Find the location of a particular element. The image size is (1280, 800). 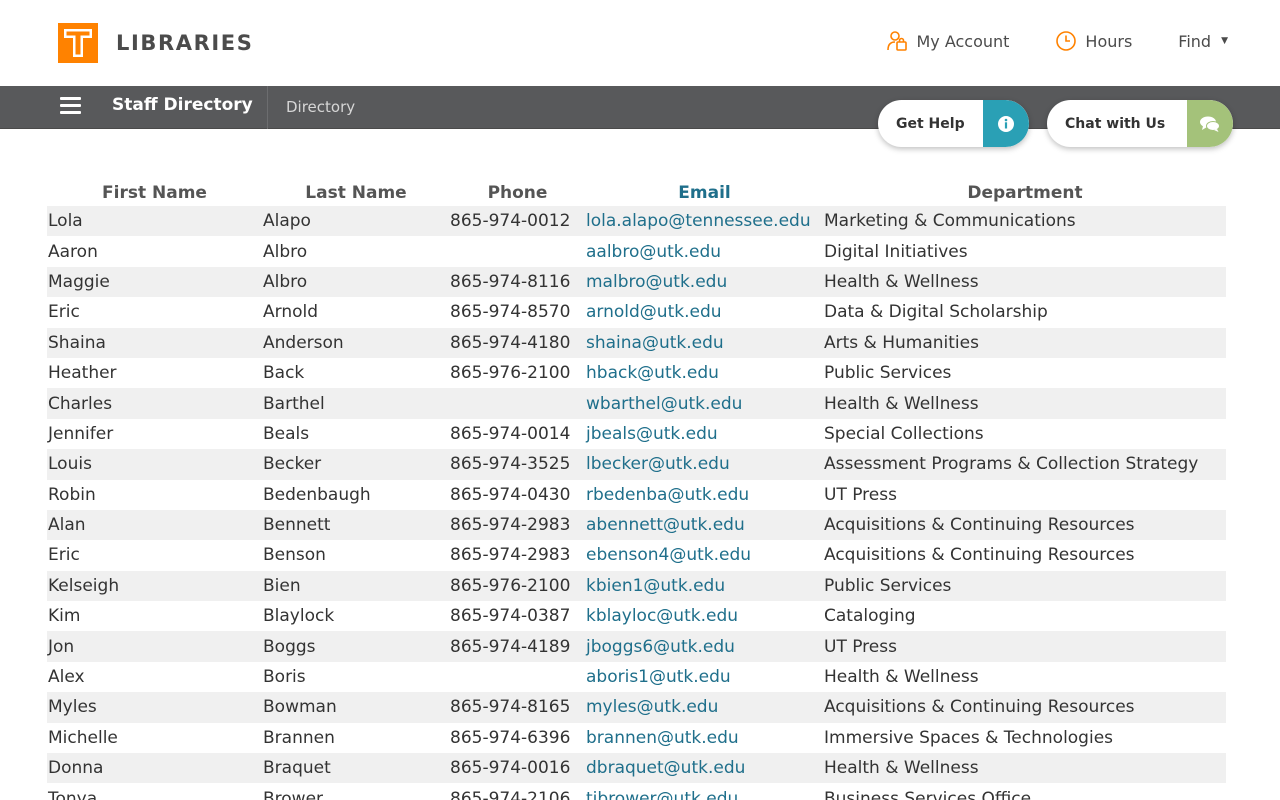

email-link: shaina@utk.edu is located at coordinates (704, 343).